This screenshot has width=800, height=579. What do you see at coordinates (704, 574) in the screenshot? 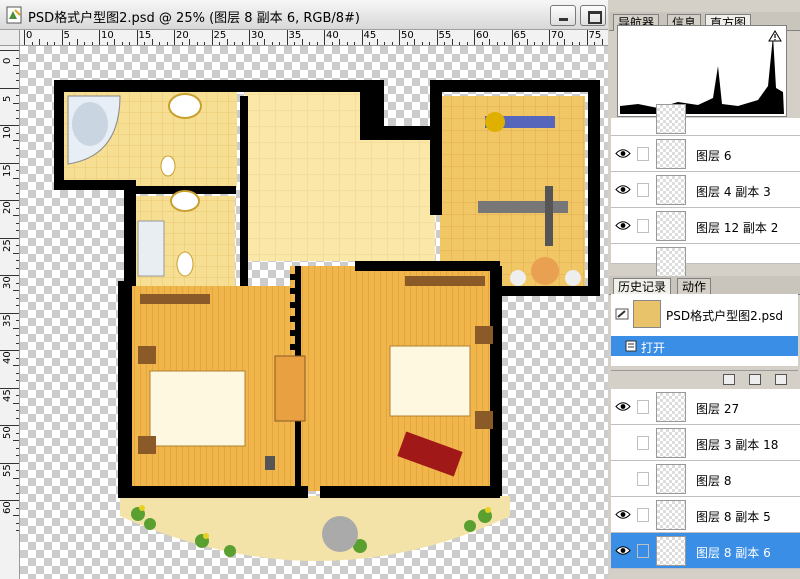
I see `layers-toolbar` at bounding box center [704, 574].